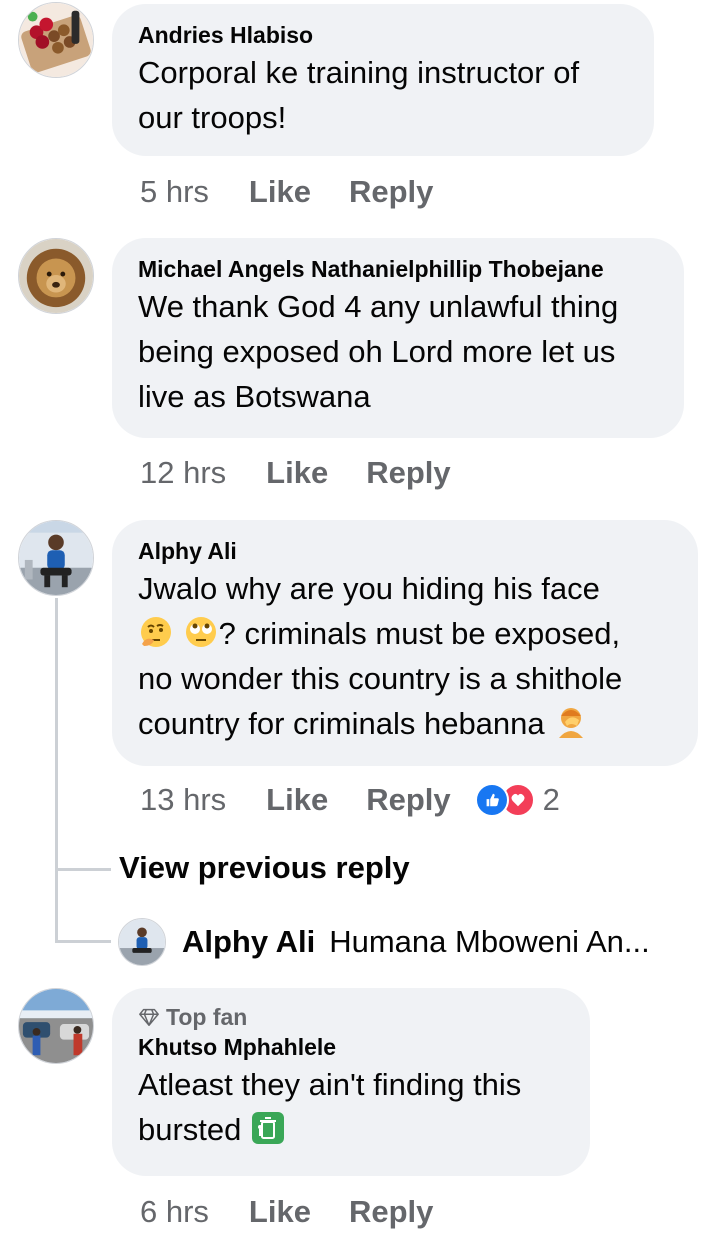 The height and width of the screenshot is (1248, 720). I want to click on comment-time: 6 hrs, so click(174, 1212).